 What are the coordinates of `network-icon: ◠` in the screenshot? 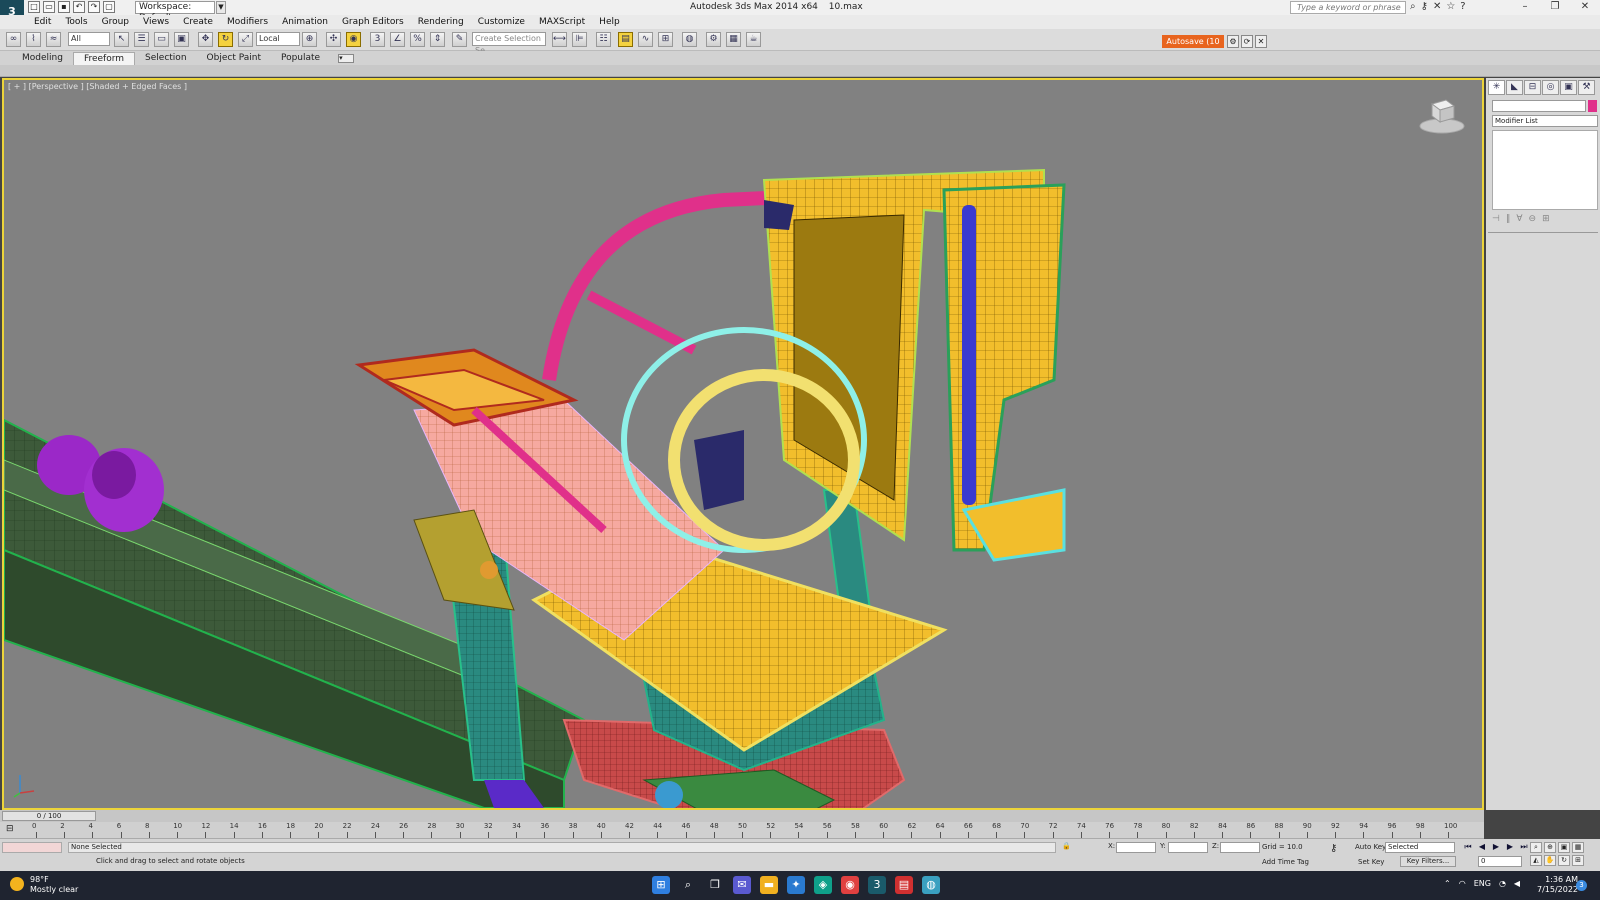 It's located at (1462, 883).